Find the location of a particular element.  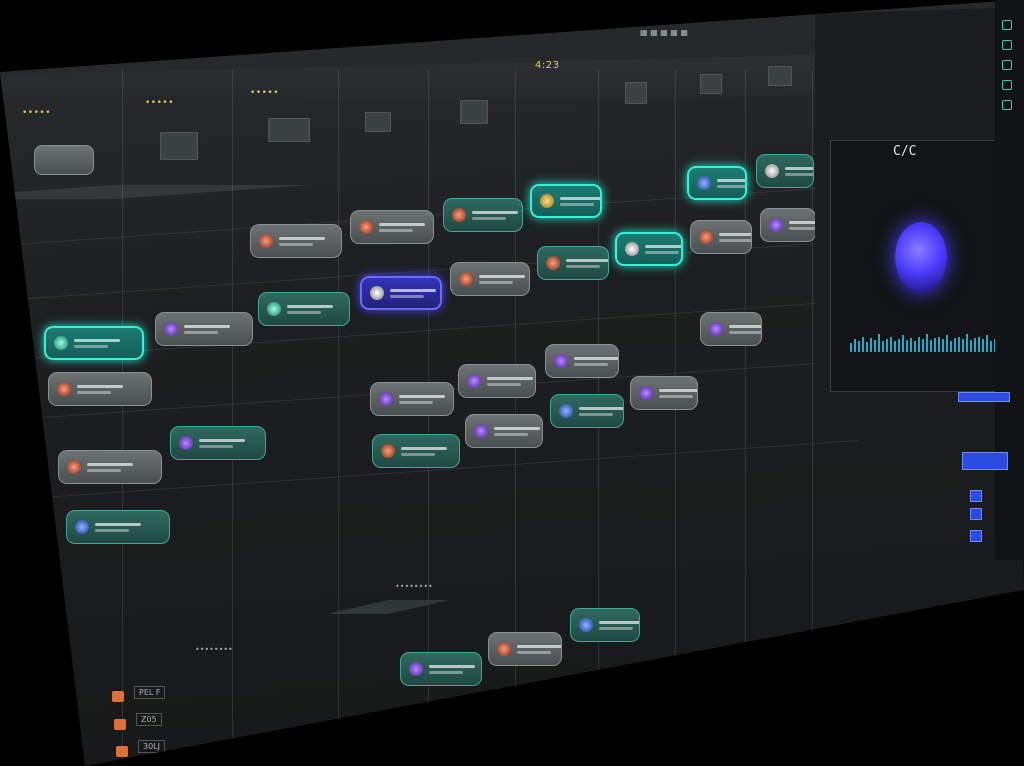

blue-action-button is located at coordinates (985, 461).